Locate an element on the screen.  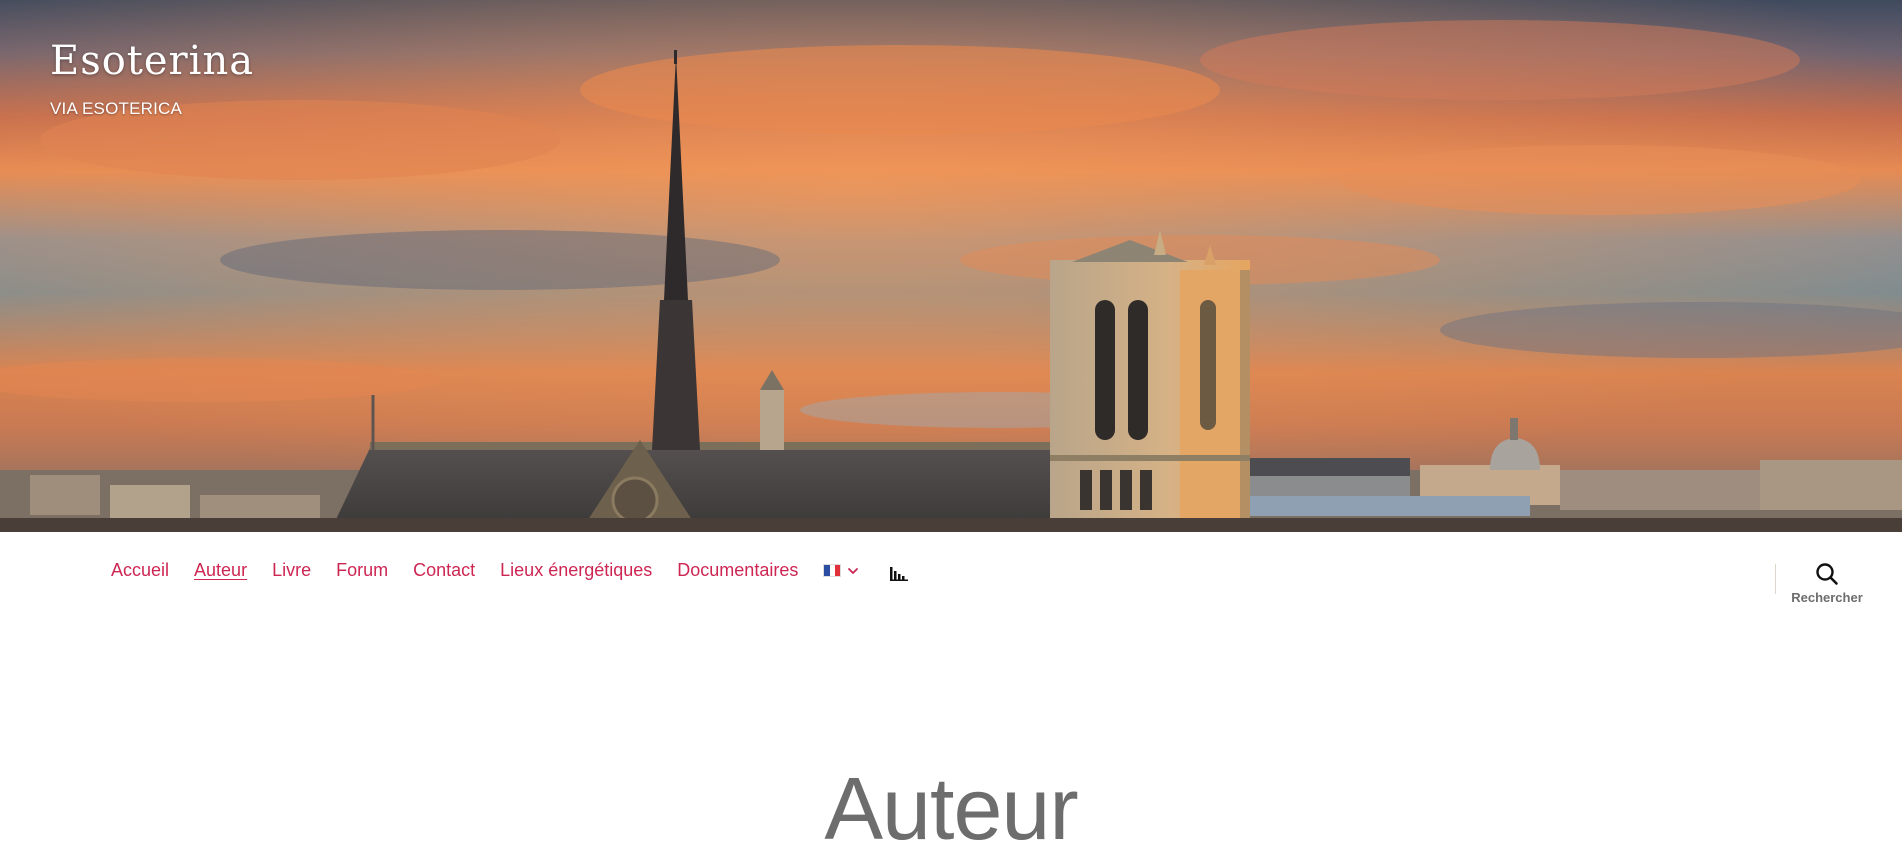
search-divider is located at coordinates (1775, 579).